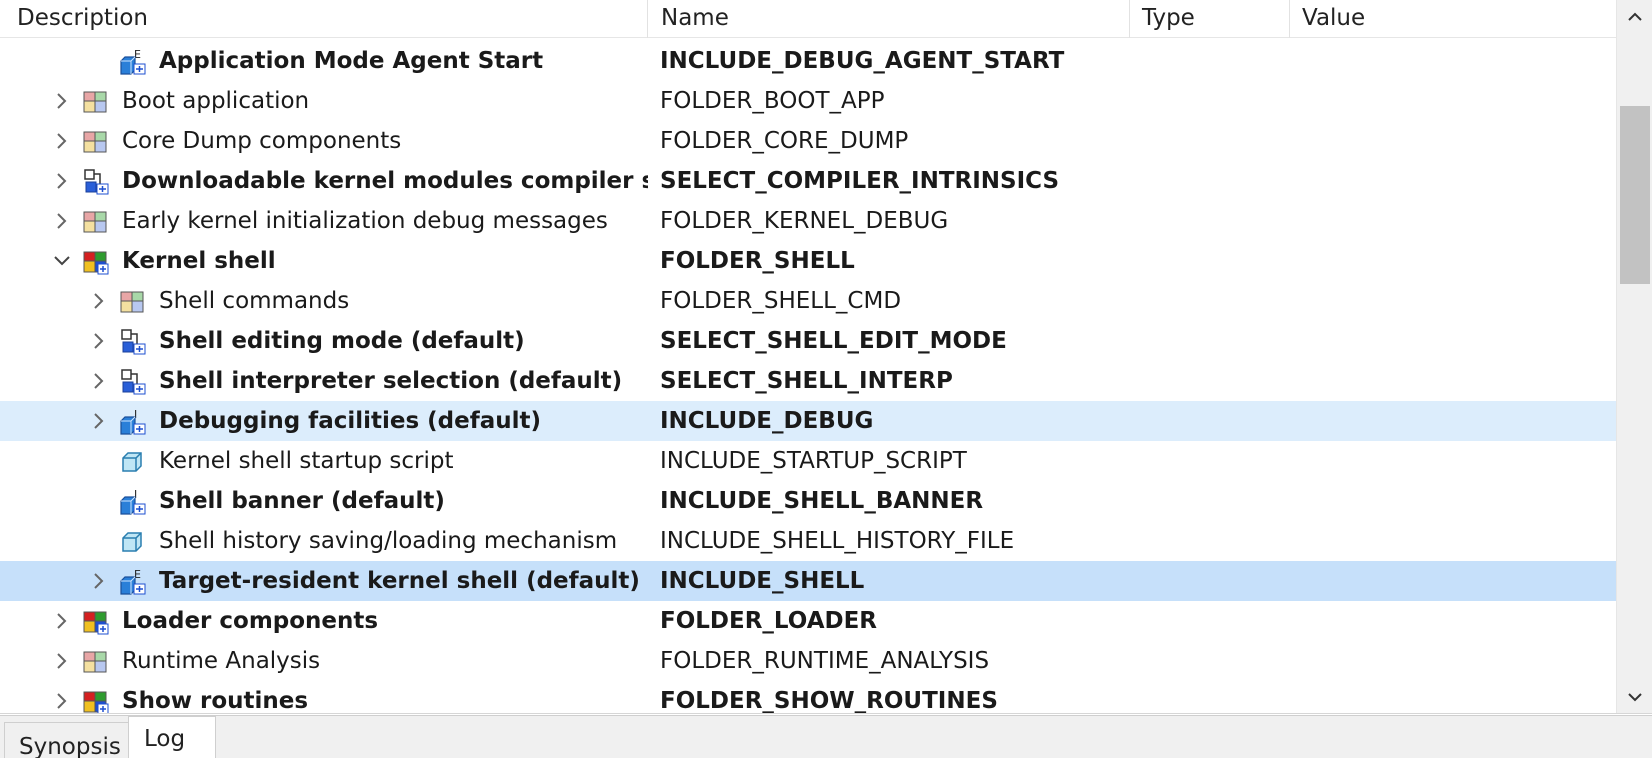  I want to click on column-header: Description Name Type Value, so click(808, 19).